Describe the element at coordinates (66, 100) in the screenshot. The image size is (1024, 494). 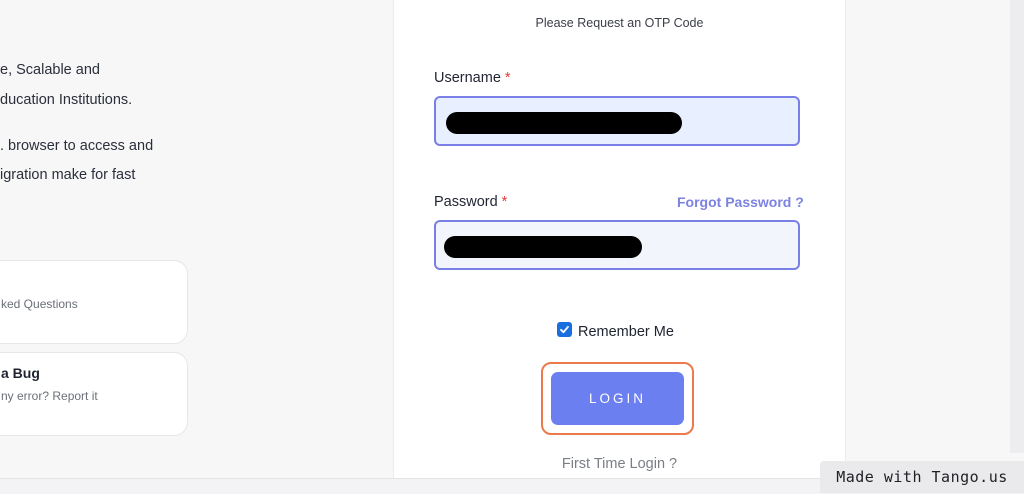
I see `intro-text-line: ducation Institutions.` at that location.